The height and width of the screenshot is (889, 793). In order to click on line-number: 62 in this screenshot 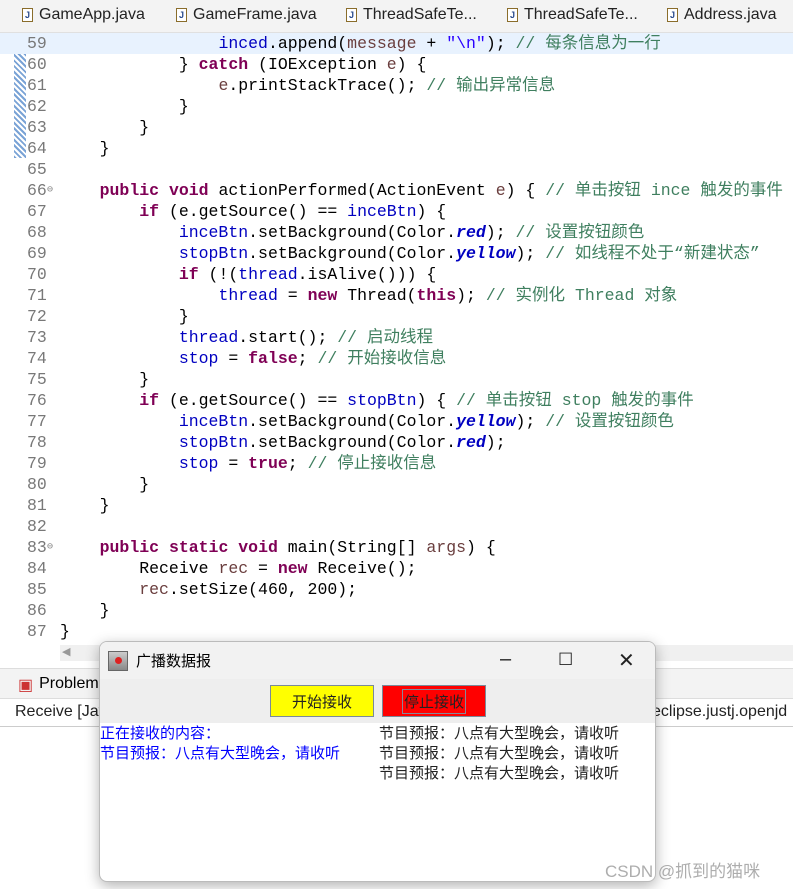, I will do `click(37, 106)`.